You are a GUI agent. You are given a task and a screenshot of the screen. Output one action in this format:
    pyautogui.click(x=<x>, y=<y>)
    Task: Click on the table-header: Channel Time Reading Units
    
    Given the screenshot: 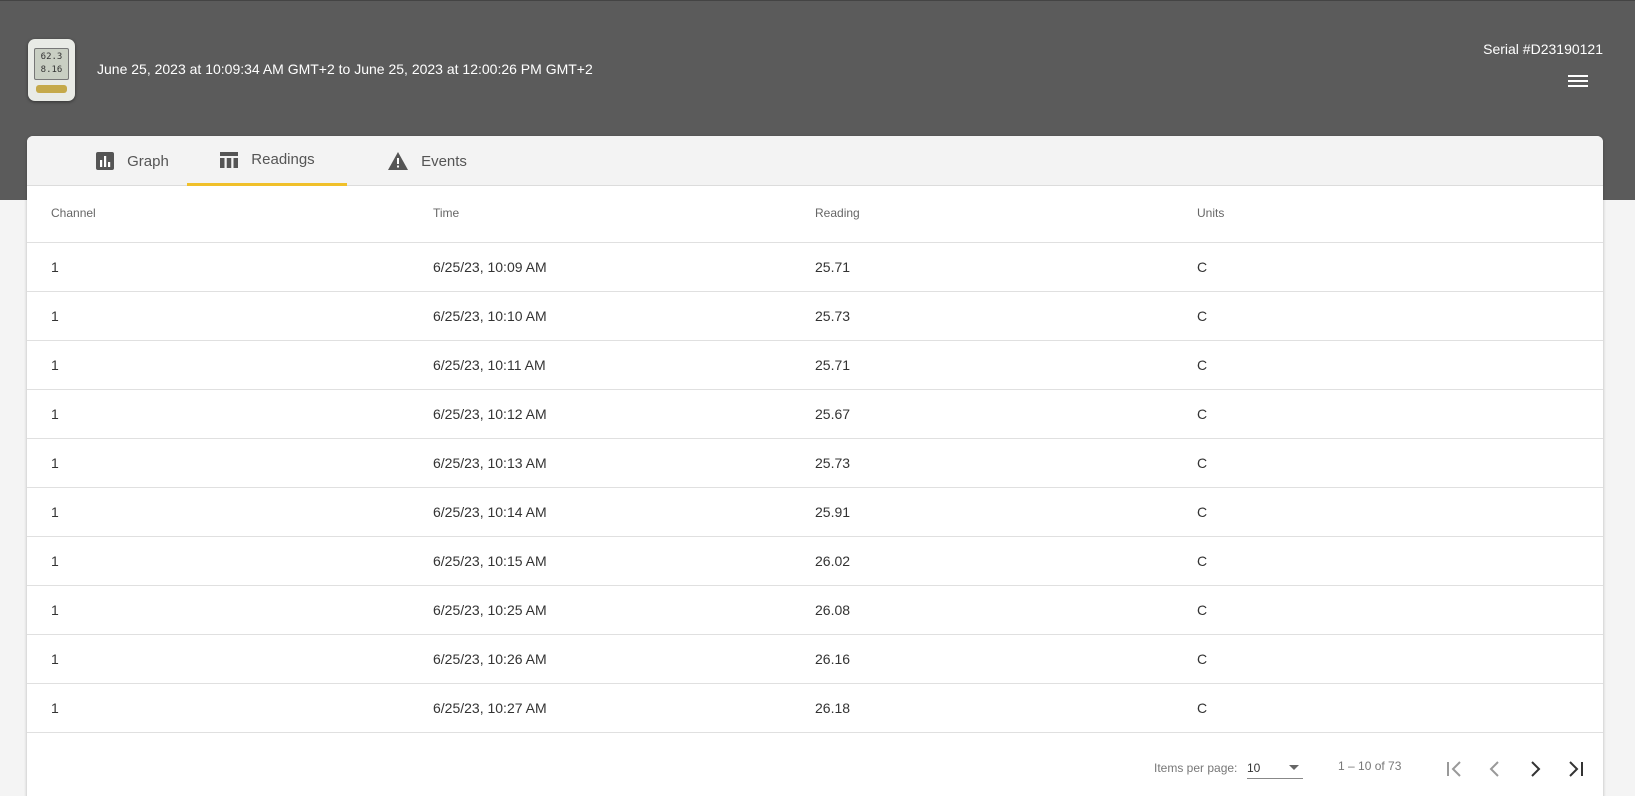 What is the action you would take?
    pyautogui.click(x=815, y=214)
    